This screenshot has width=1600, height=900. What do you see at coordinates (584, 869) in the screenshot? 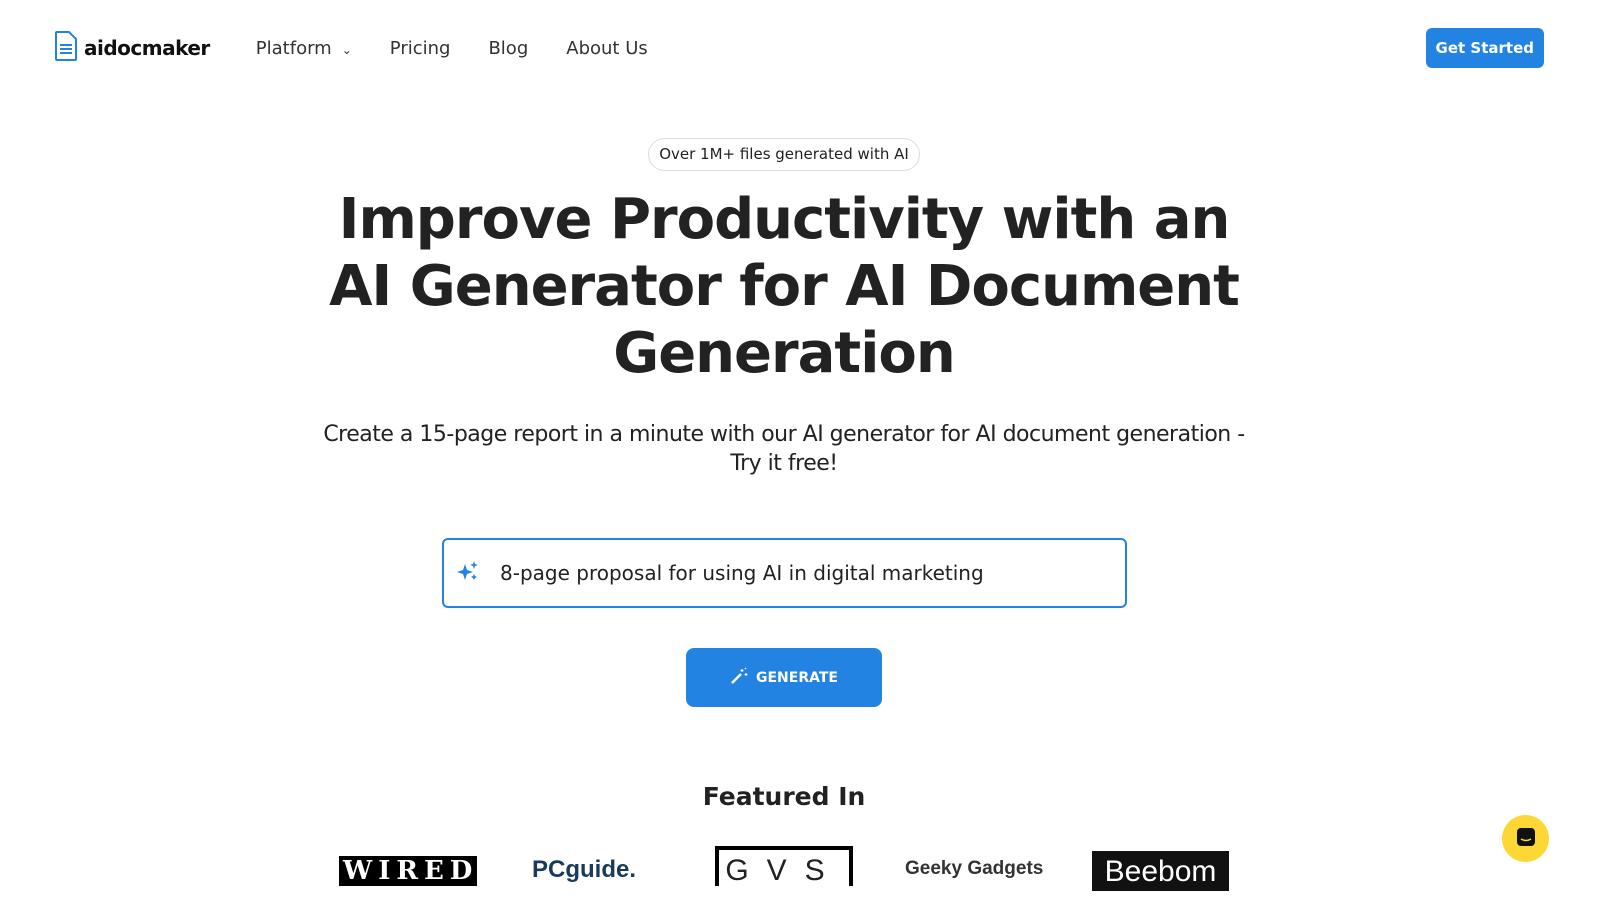
I see `pcguide-logo: PCguide.` at bounding box center [584, 869].